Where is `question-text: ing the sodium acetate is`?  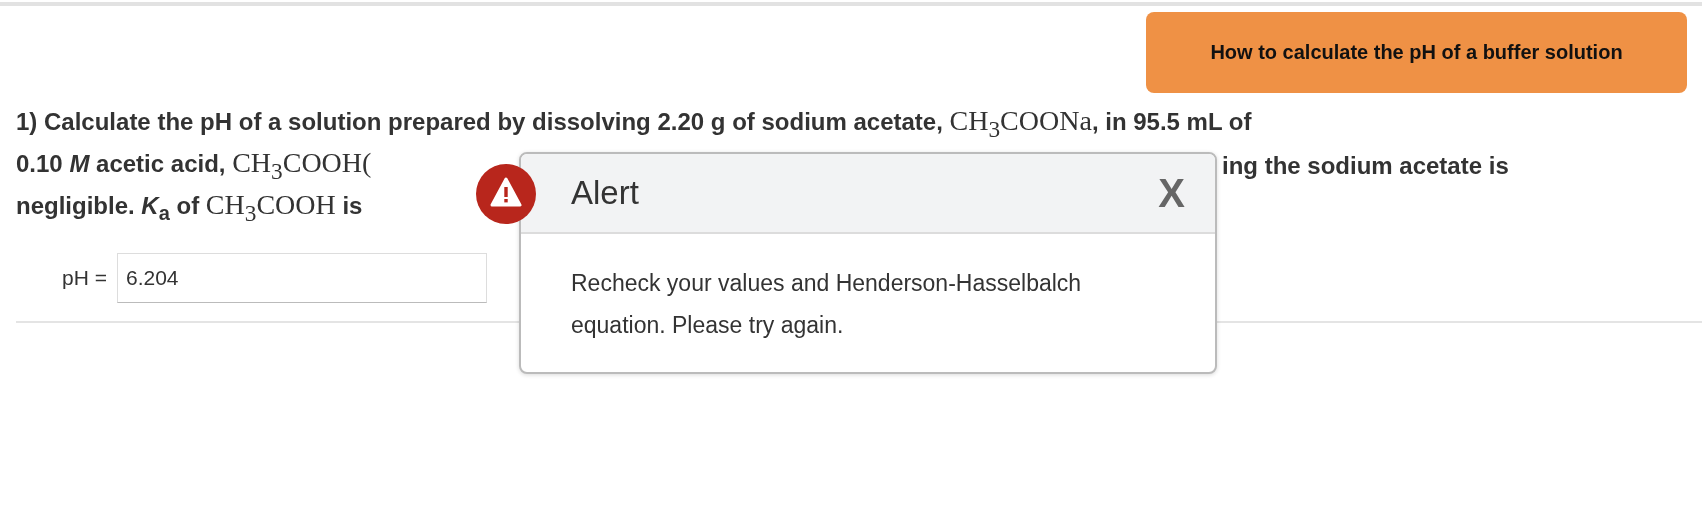
question-text: ing the sodium acetate is is located at coordinates (1366, 166).